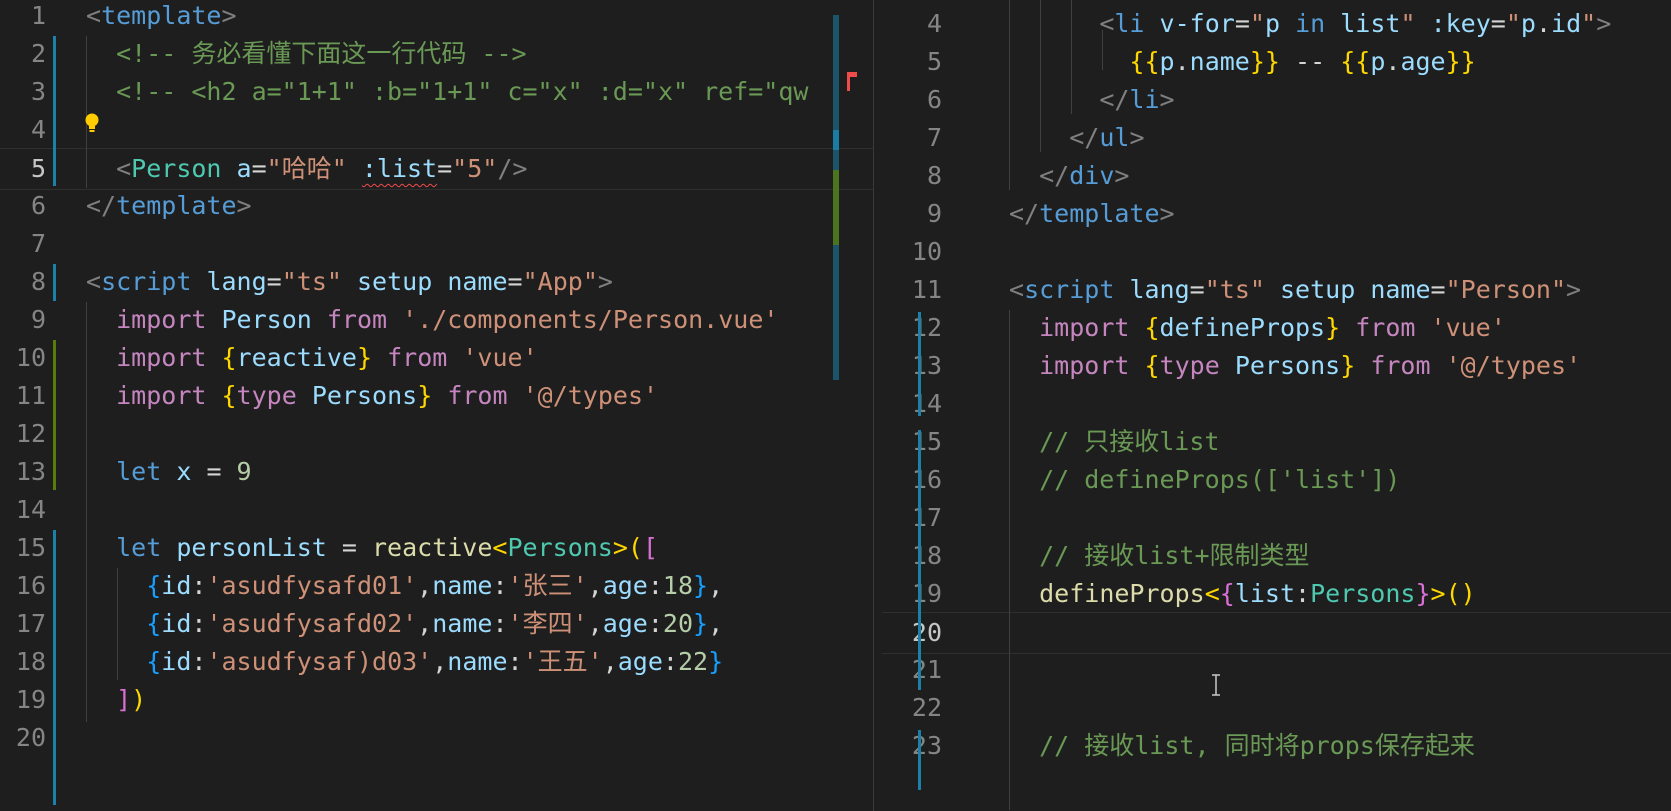  I want to click on code-text: {{p.name}} -- {{p.age}}, so click(1242, 62).